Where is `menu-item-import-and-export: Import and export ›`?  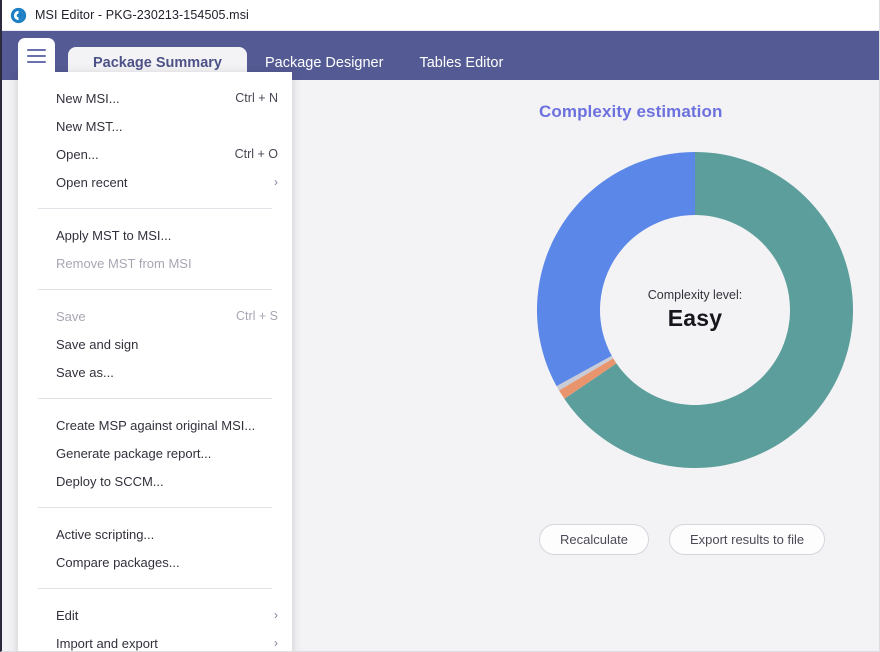
menu-item-import-and-export: Import and export › is located at coordinates (155, 641).